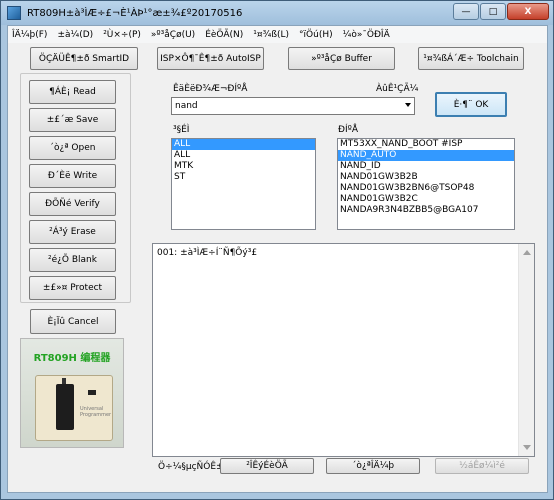  I want to click on chip-item: NAND01GW3B2C, so click(426, 199).